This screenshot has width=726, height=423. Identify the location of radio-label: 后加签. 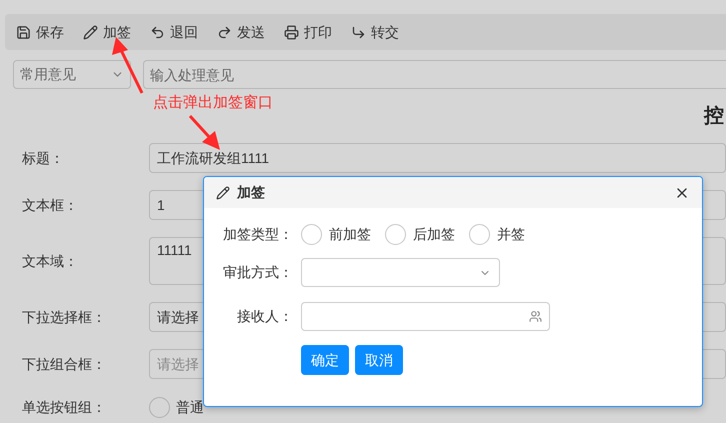
(434, 234).